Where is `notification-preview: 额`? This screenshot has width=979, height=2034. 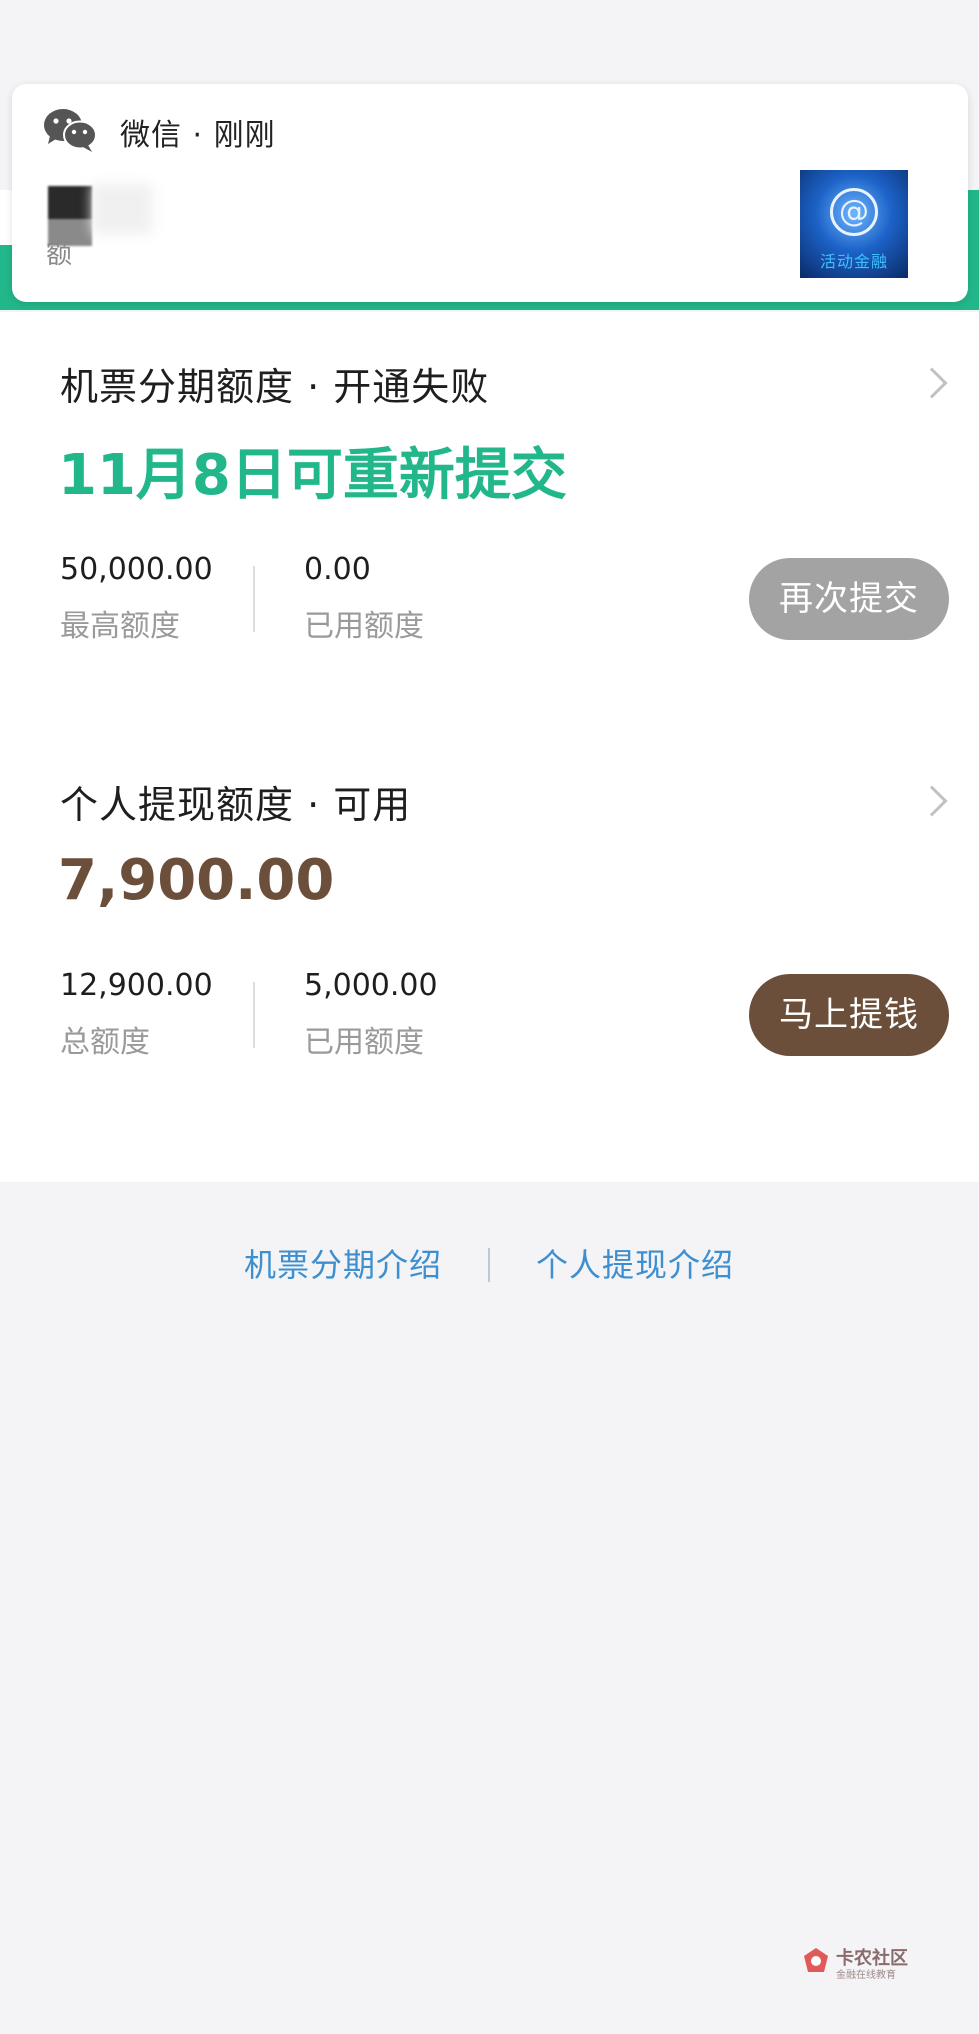 notification-preview: 额 is located at coordinates (59, 255).